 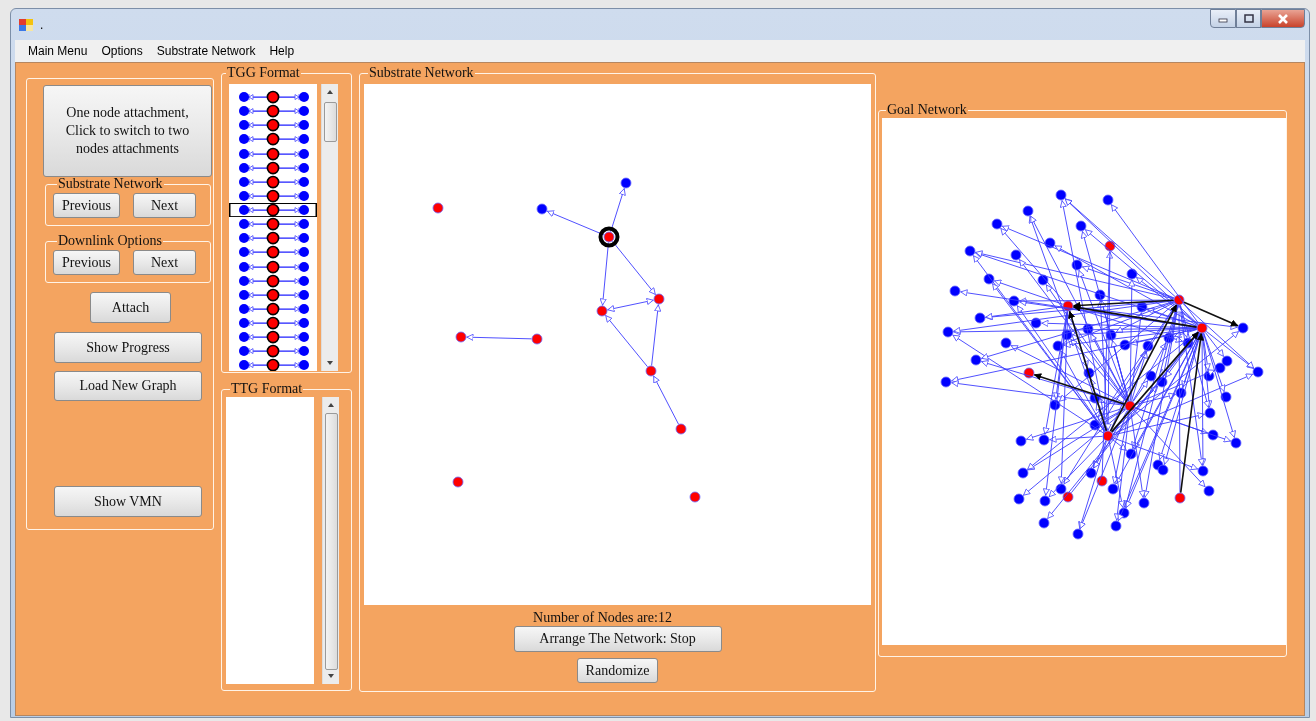 I want to click on menu-item: Main Menu, so click(x=58, y=51).